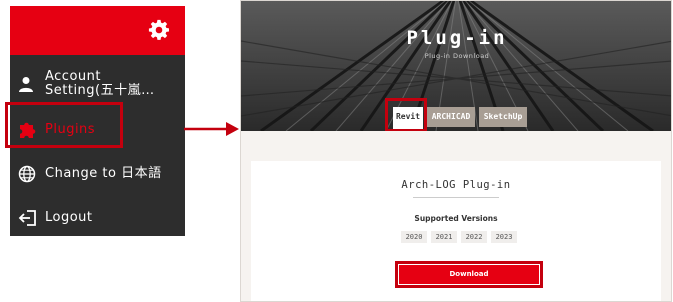  I want to click on menu-item-logout: Logout, so click(97, 218).